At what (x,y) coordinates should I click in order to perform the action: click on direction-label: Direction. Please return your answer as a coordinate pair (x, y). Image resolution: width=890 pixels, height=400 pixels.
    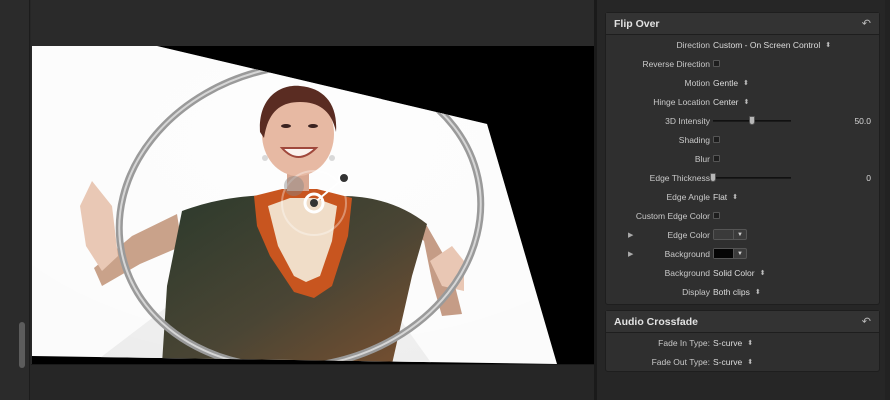
    Looking at the image, I should click on (693, 44).